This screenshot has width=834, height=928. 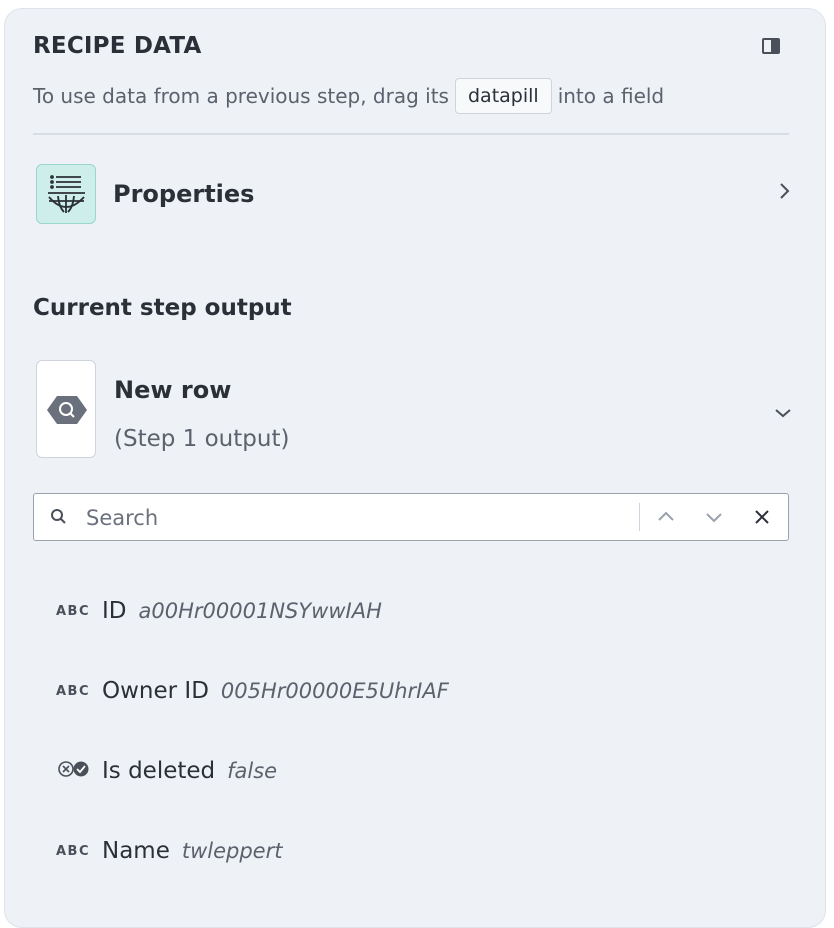 What do you see at coordinates (771, 46) in the screenshot?
I see `panel-collapse-icon` at bounding box center [771, 46].